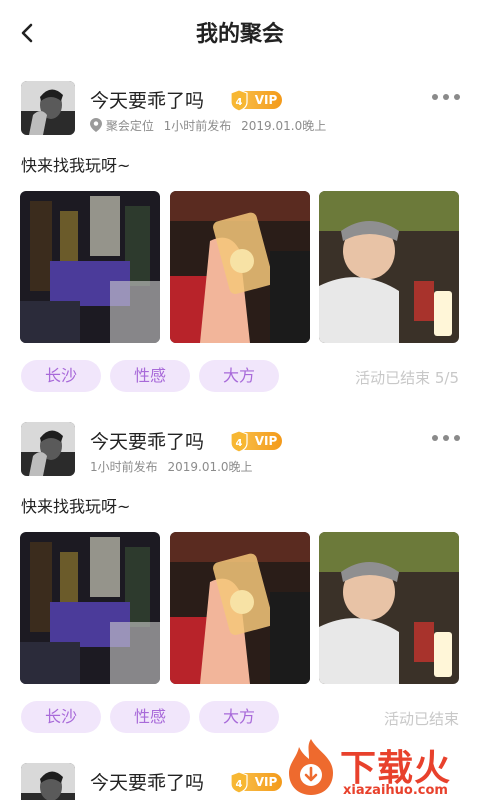 The image size is (480, 800). What do you see at coordinates (395, 790) in the screenshot?
I see `watermark-url: xiazaihuo.com` at bounding box center [395, 790].